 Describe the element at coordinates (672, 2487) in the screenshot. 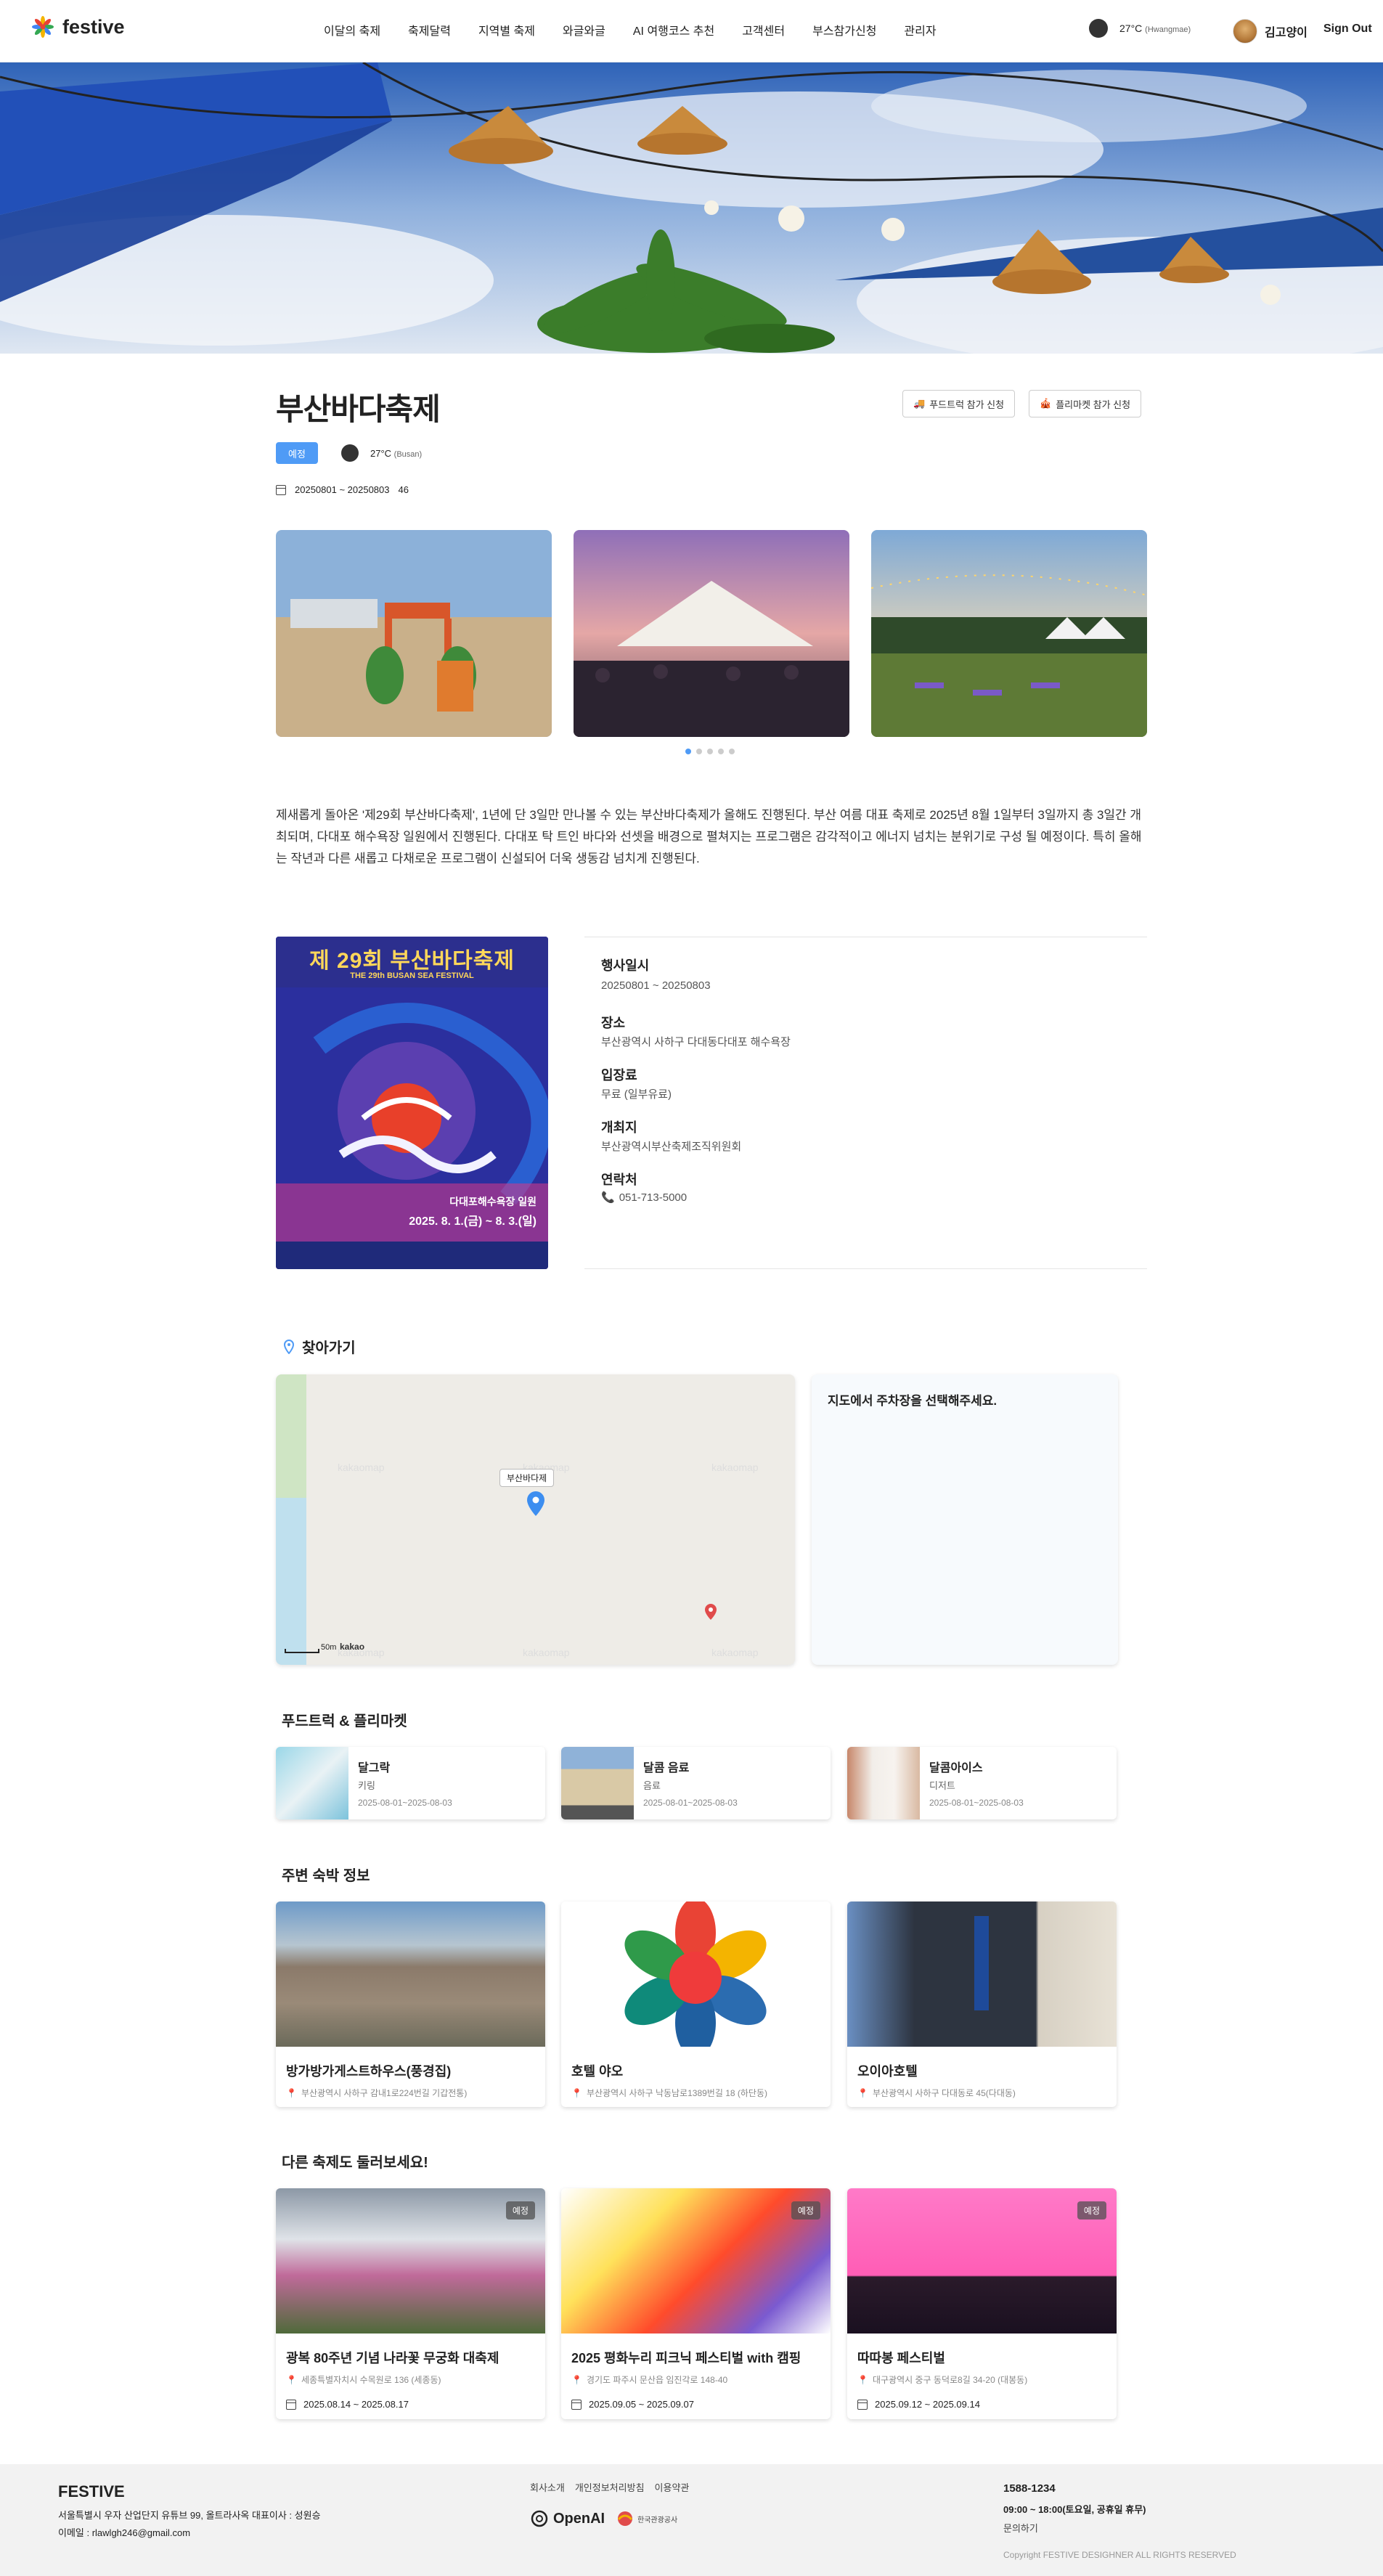

I see `footer-link-terms: 이용약관` at that location.